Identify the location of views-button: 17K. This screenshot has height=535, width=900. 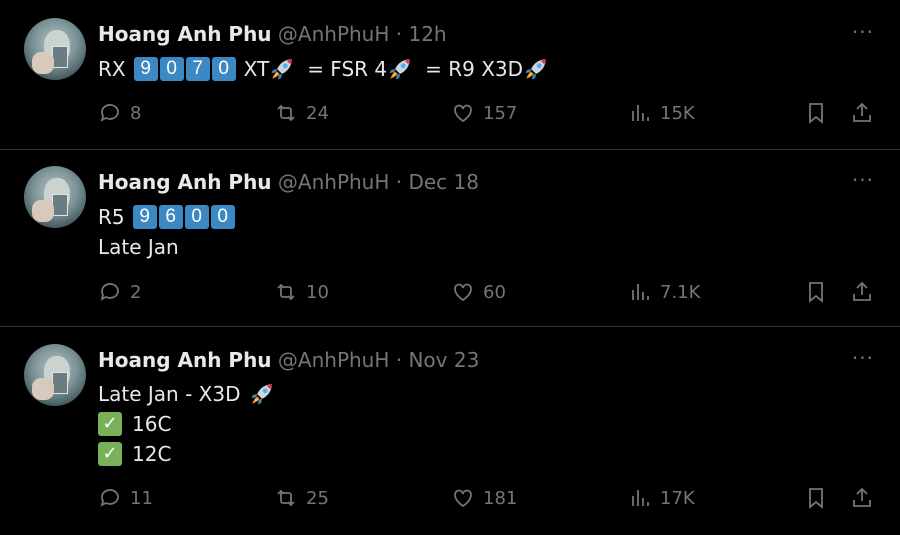
(661, 498).